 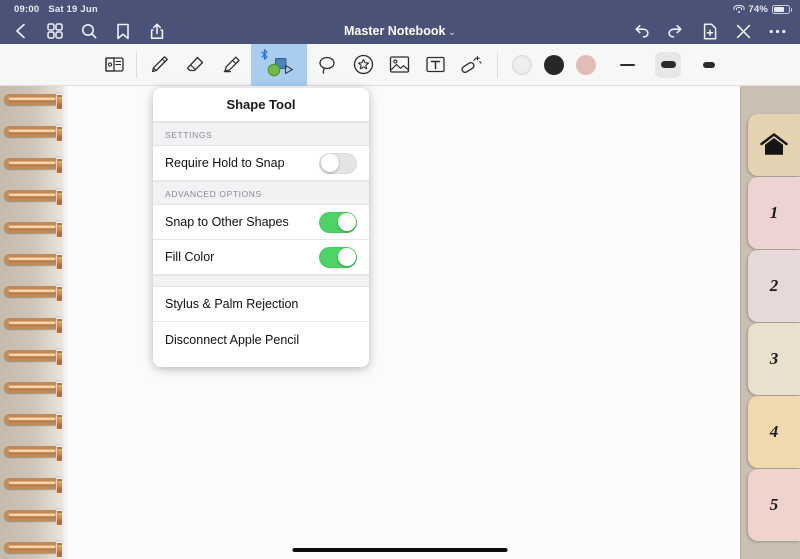 I want to click on tab-5: 5, so click(x=774, y=505).